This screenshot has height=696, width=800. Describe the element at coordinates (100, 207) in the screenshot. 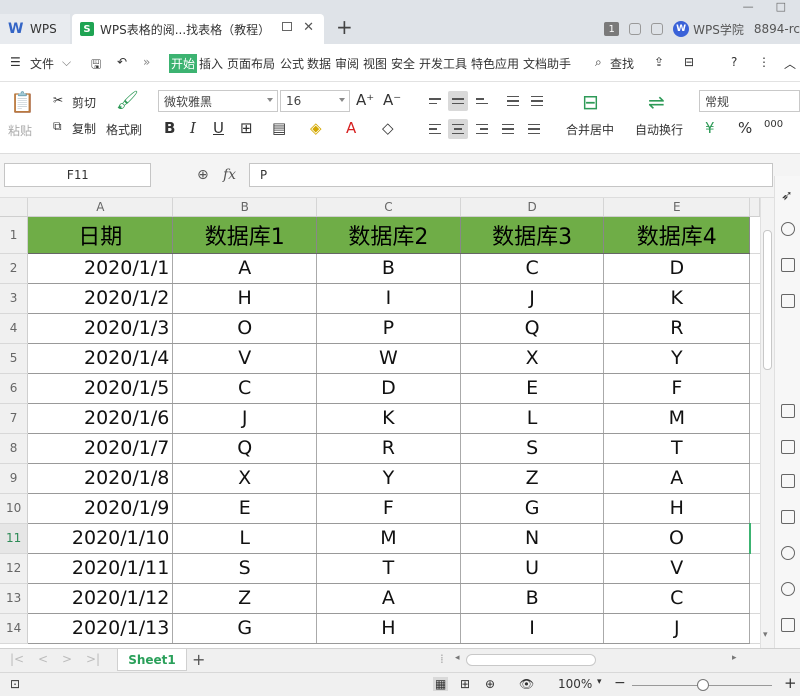

I see `column-header-a: A` at that location.